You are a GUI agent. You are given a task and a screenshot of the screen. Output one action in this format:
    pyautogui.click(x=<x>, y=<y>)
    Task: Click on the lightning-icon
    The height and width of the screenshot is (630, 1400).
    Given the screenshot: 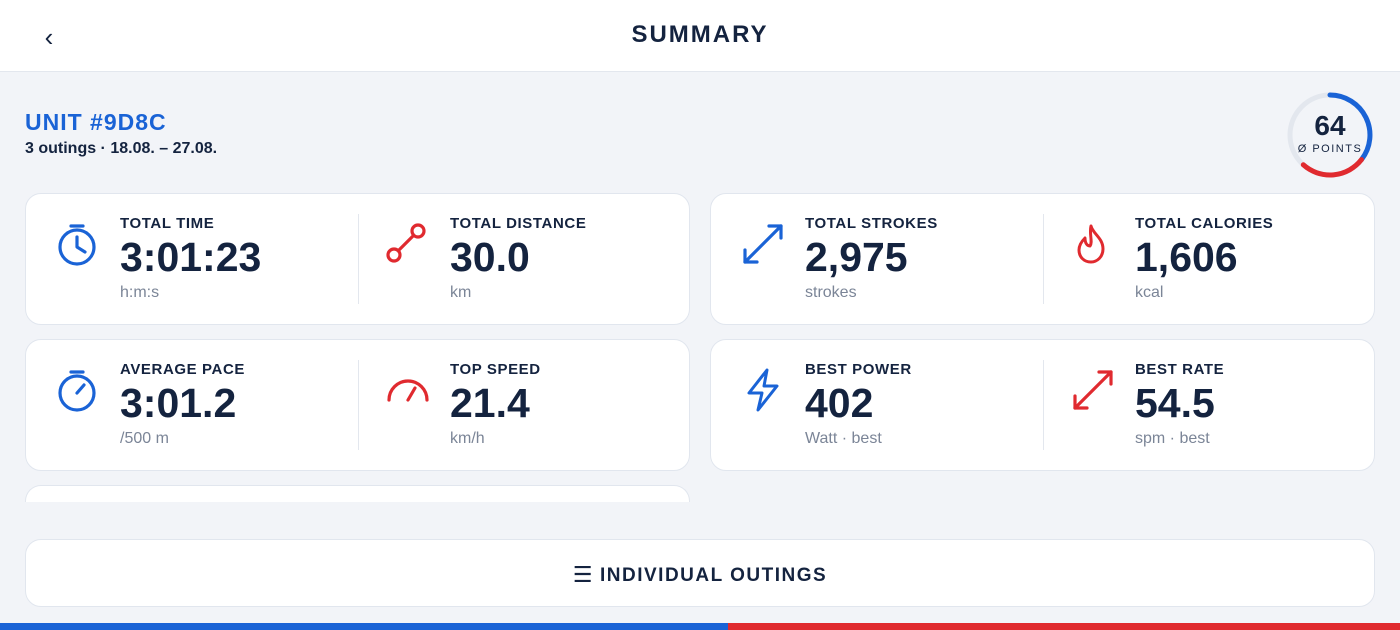 What is the action you would take?
    pyautogui.click(x=763, y=390)
    